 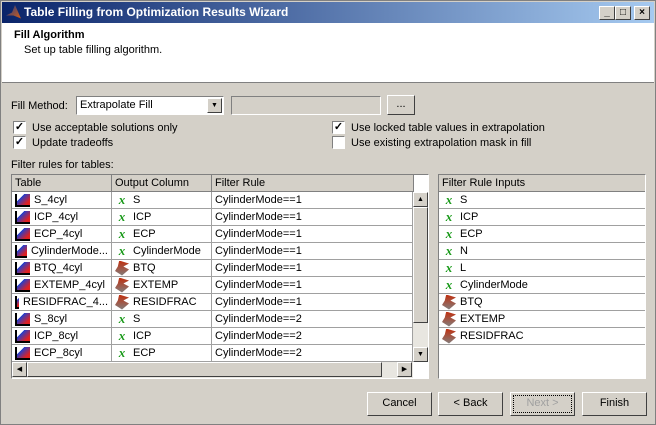 What do you see at coordinates (420, 354) in the screenshot?
I see `scroll-down-icon: ▼` at bounding box center [420, 354].